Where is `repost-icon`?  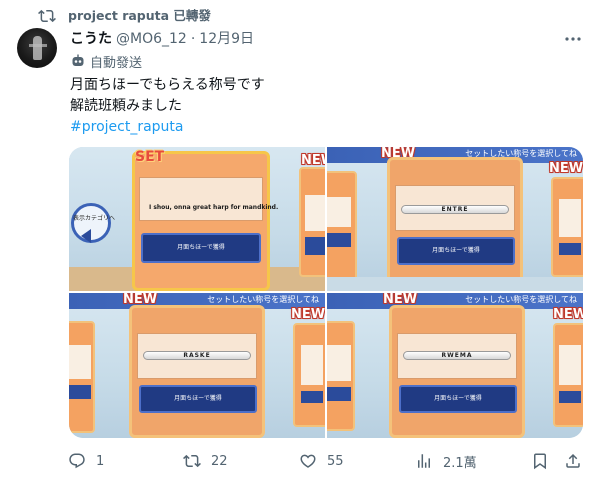
repost-icon is located at coordinates (47, 16).